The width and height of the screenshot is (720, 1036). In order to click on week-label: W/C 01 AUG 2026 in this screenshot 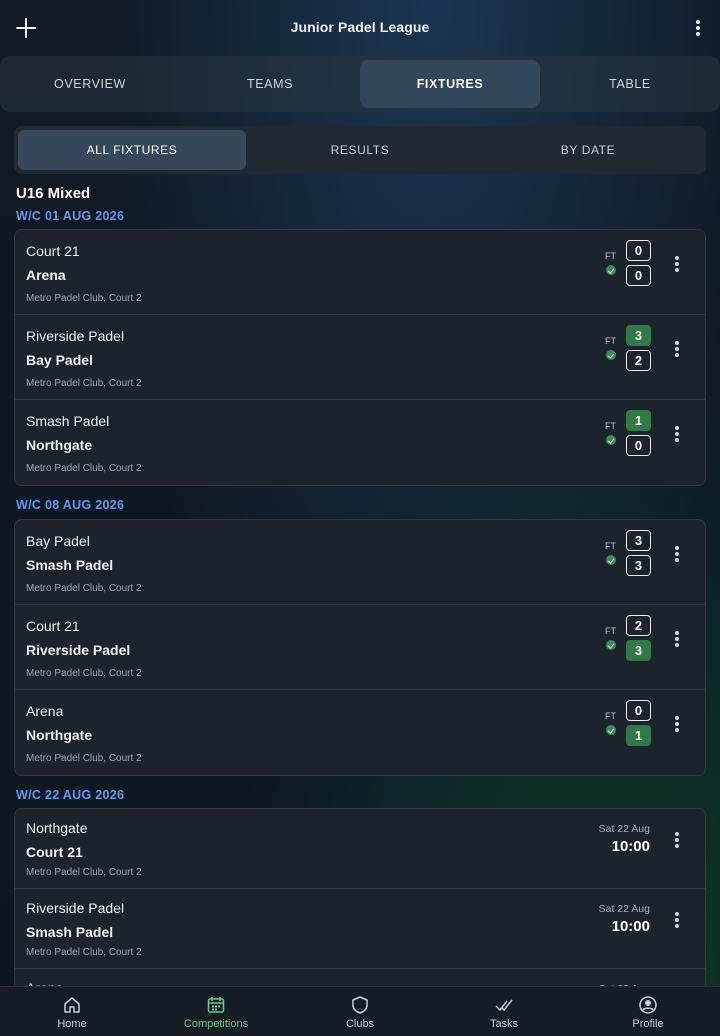, I will do `click(70, 216)`.